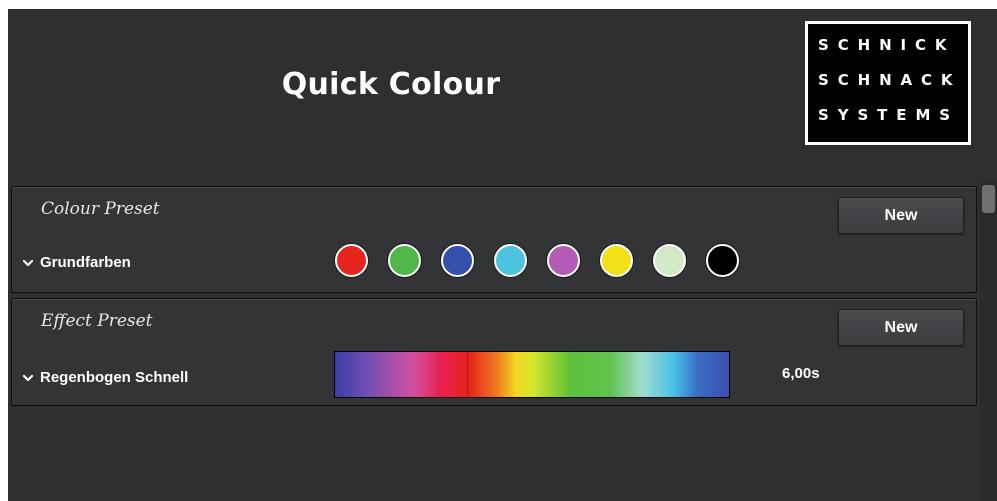  Describe the element at coordinates (888, 115) in the screenshot. I see `logo-line-3: SYSTEMS` at that location.